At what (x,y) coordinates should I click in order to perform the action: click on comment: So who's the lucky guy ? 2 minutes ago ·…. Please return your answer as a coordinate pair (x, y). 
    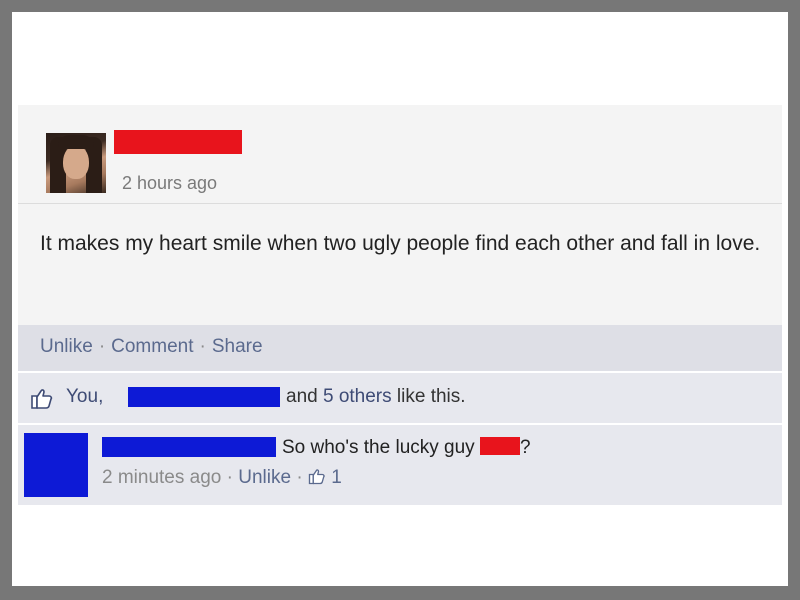
    Looking at the image, I should click on (400, 465).